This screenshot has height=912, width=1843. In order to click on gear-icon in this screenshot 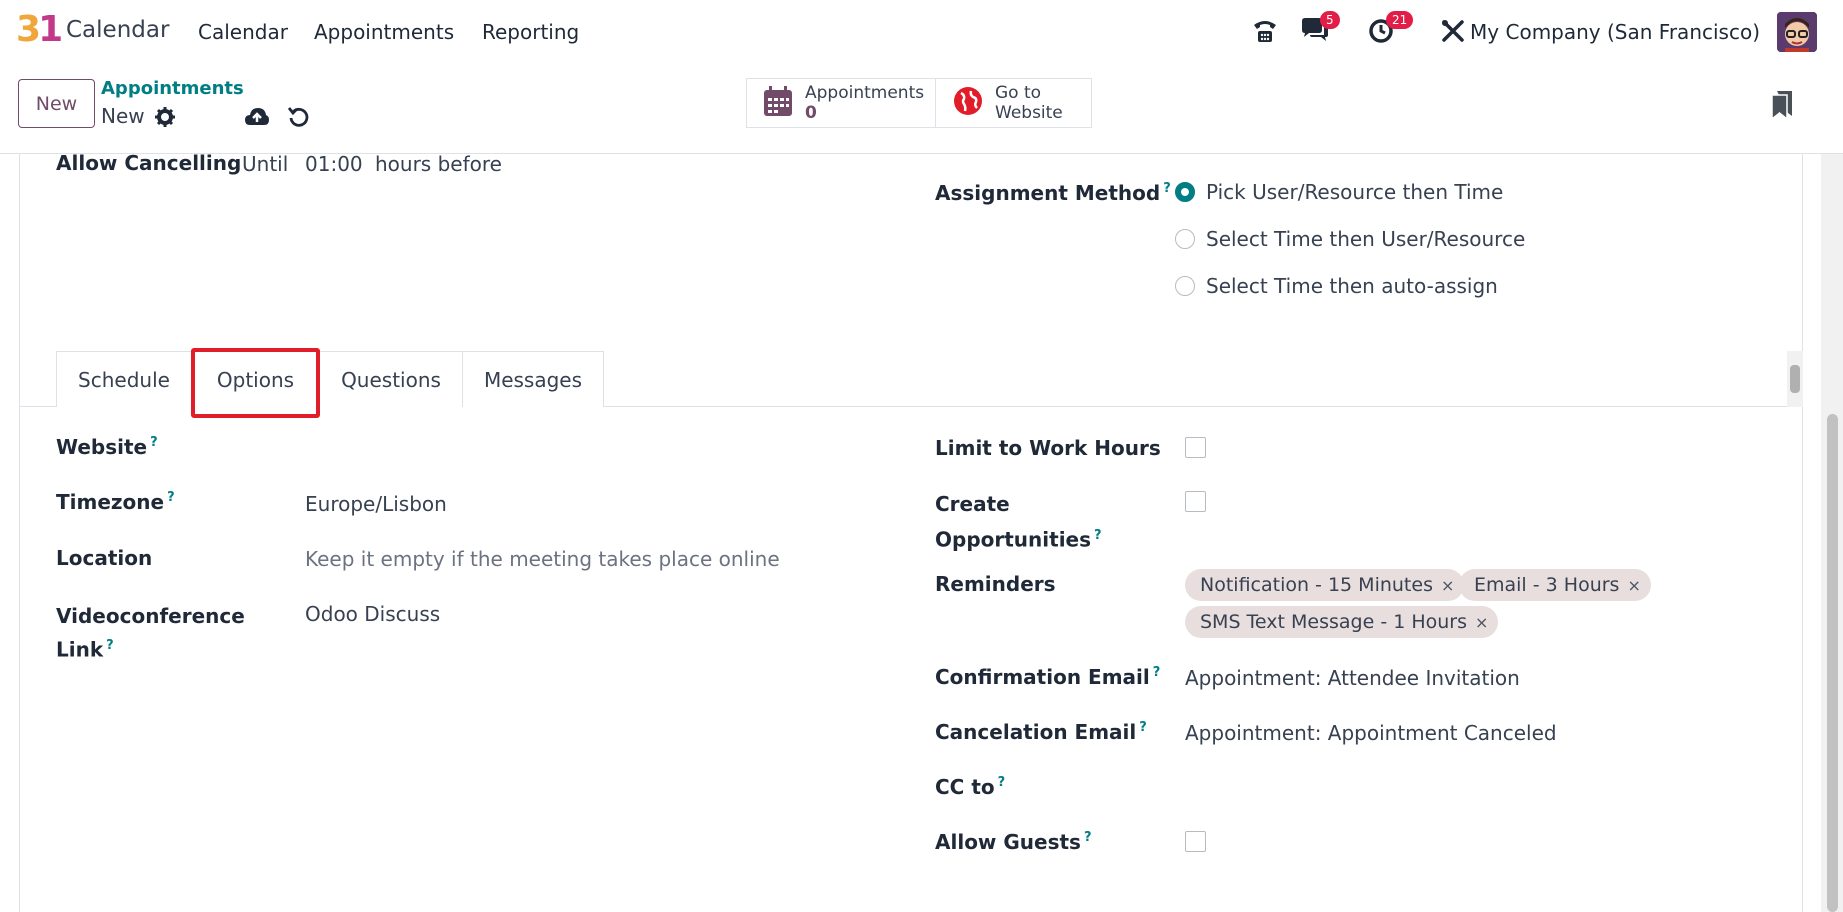, I will do `click(165, 117)`.